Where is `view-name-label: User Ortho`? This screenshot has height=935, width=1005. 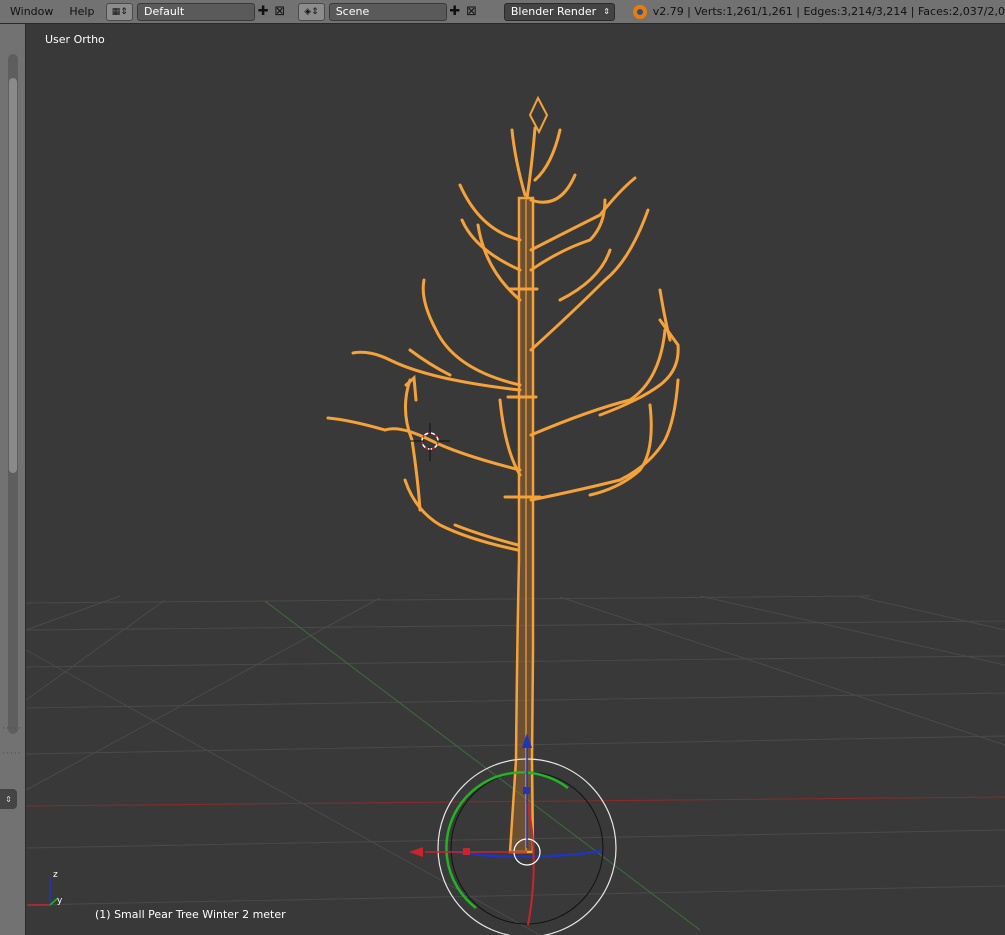 view-name-label: User Ortho is located at coordinates (75, 39).